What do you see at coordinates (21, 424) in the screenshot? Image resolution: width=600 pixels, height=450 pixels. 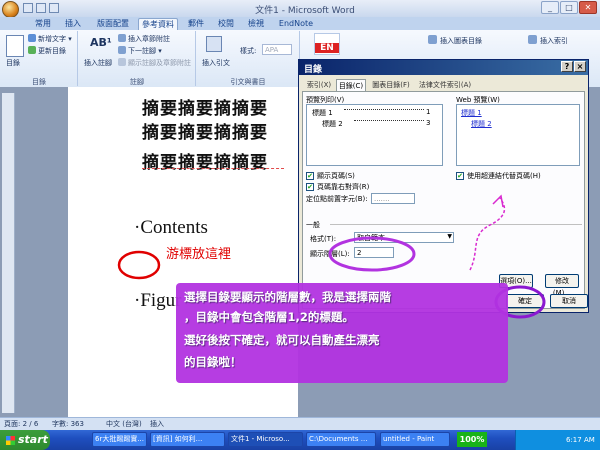 I see `status-page: 頁面: 2 / 6` at bounding box center [21, 424].